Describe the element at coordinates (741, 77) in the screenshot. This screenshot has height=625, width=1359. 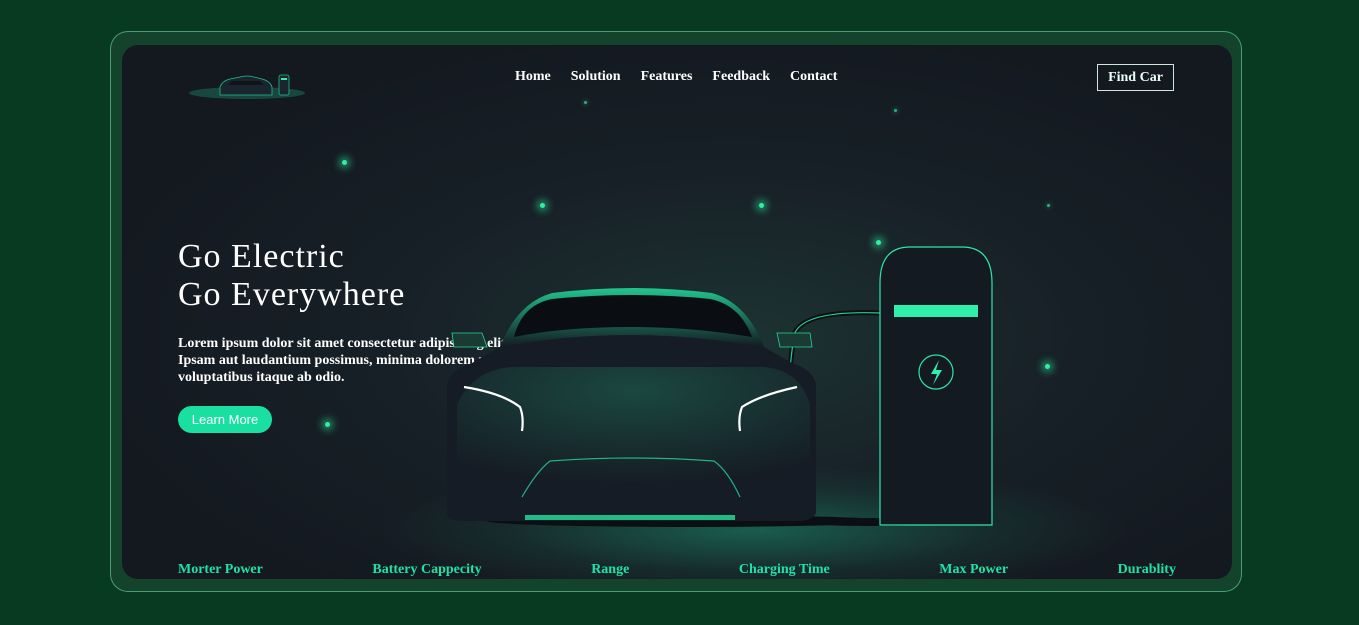
I see `nav-feedback: Feedback` at that location.